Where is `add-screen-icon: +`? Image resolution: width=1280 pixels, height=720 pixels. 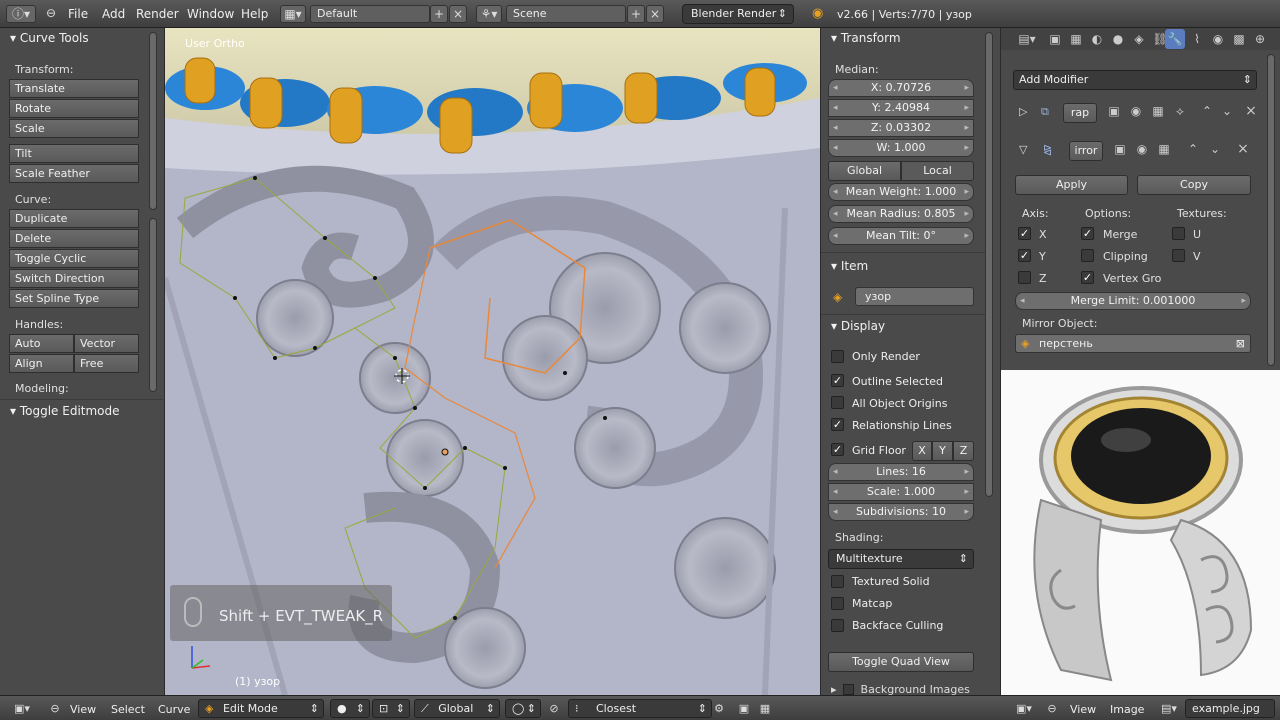
add-screen-icon: + is located at coordinates (439, 14).